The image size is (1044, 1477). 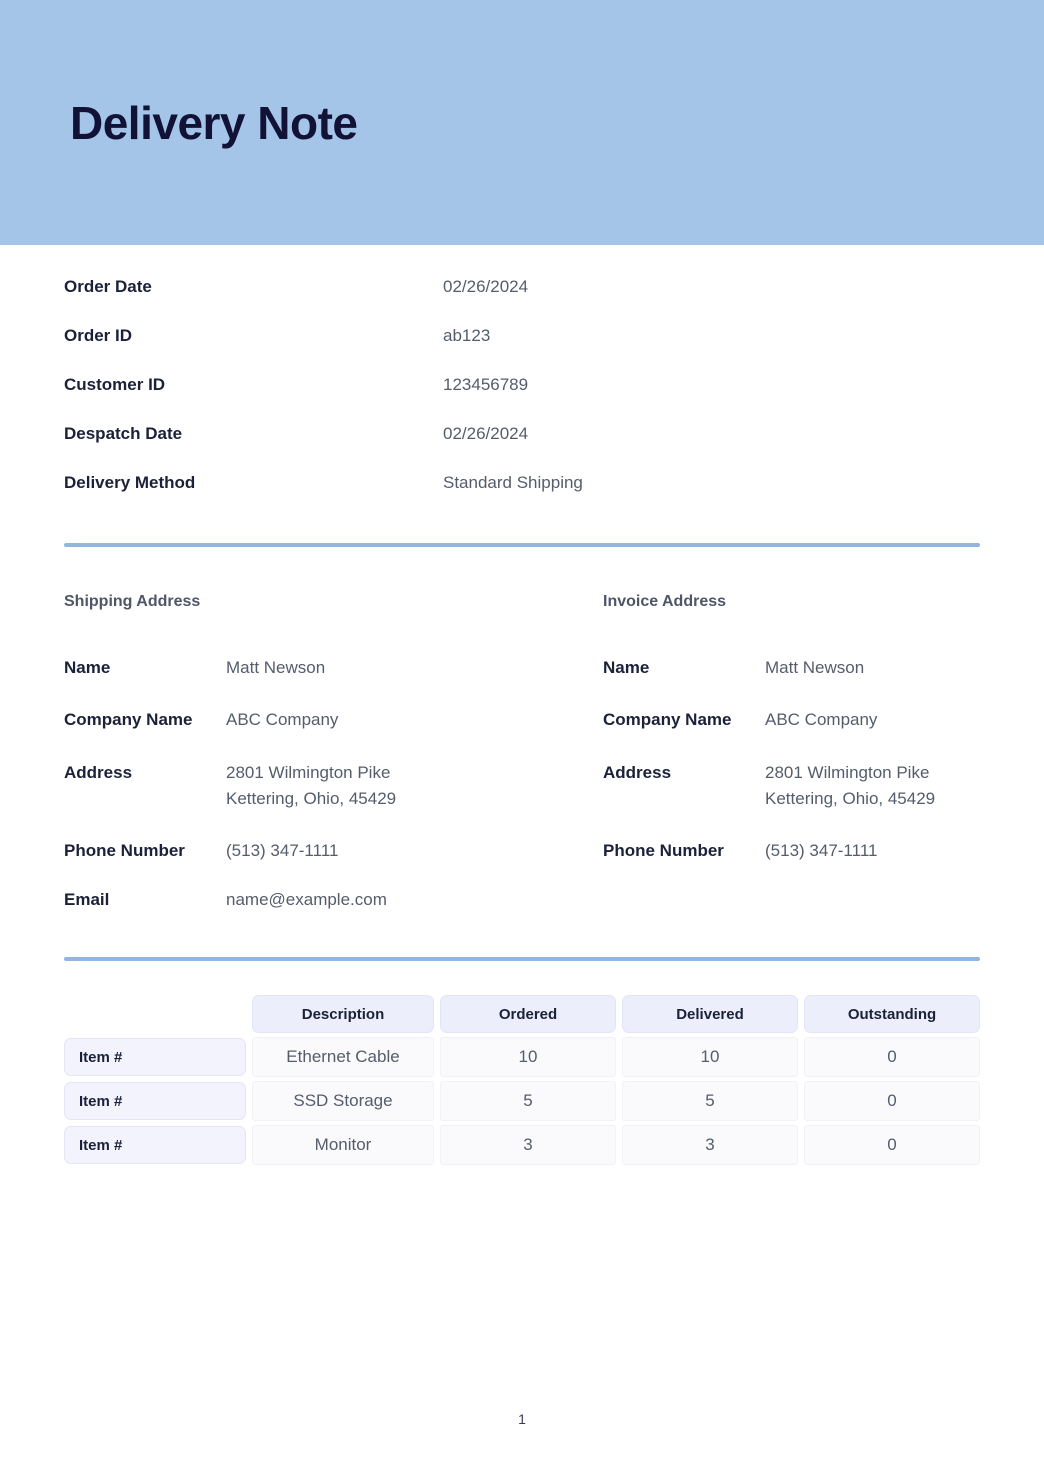 I want to click on summary-value-customer-id: 123456789, so click(x=486, y=384).